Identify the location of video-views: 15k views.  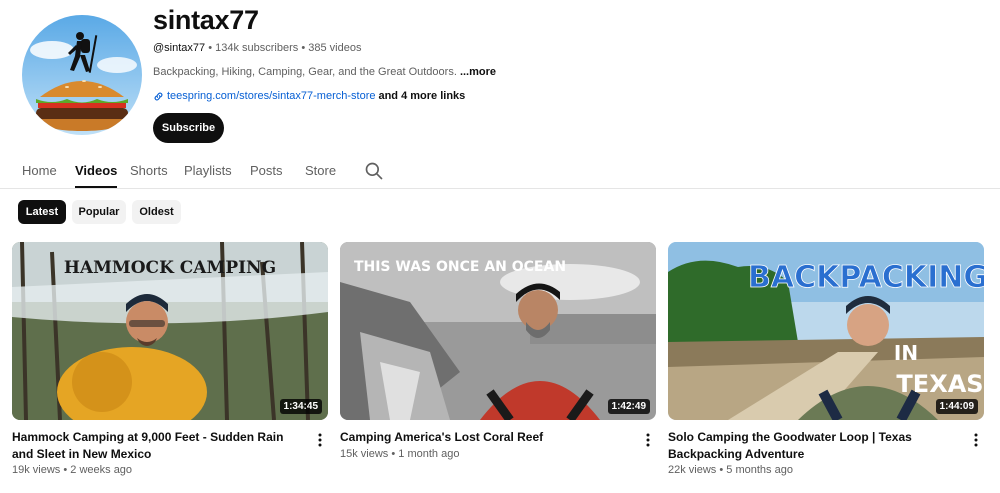
(364, 454).